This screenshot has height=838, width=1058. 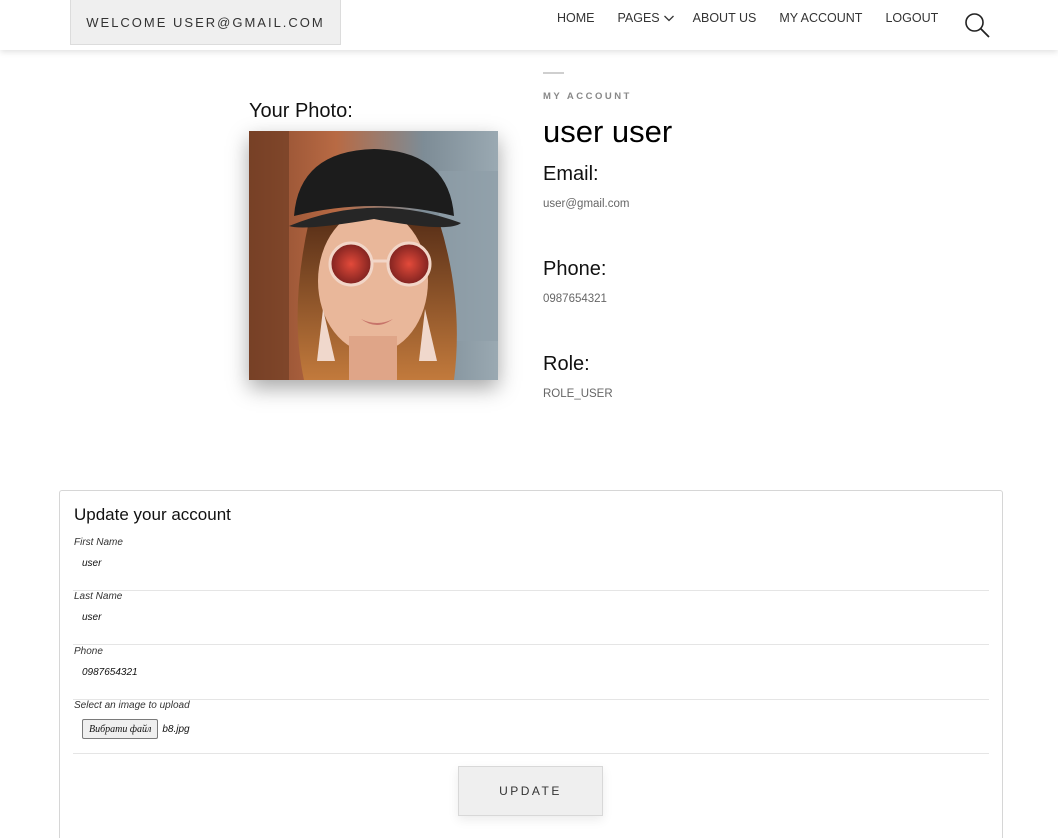 What do you see at coordinates (98, 596) in the screenshot?
I see `last-name-label: Last Name` at bounding box center [98, 596].